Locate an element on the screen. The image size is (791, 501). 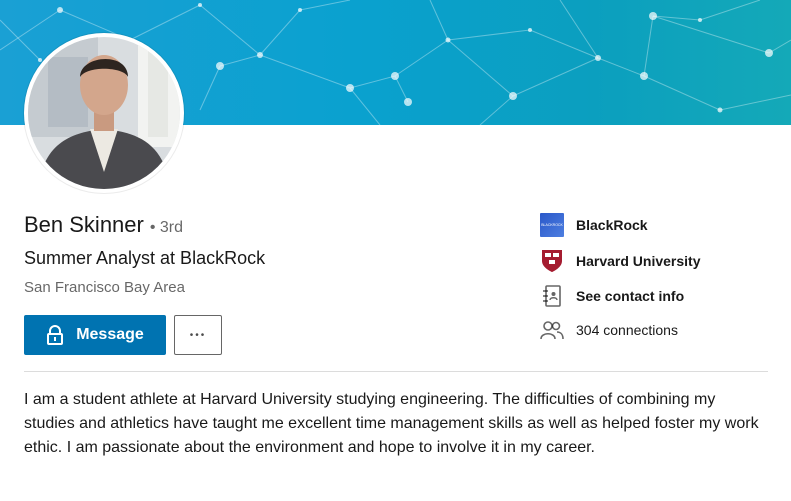
message-button: Message is located at coordinates (95, 335).